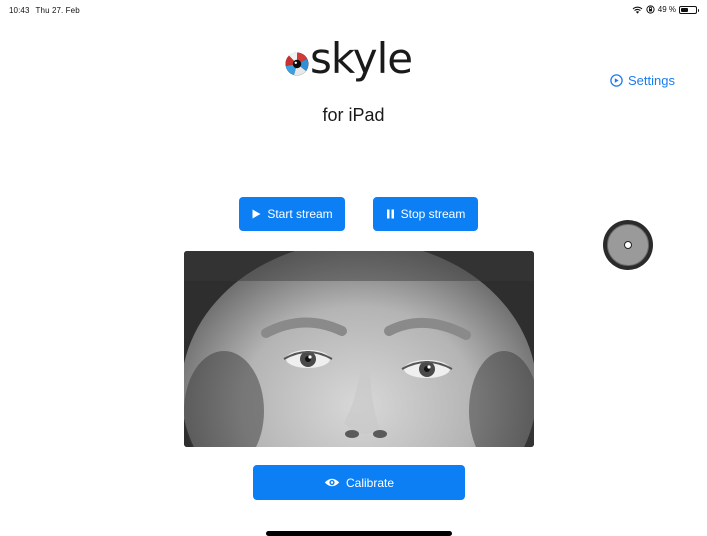 The width and height of the screenshot is (707, 536). I want to click on app-subtitle: for iPad, so click(353, 115).